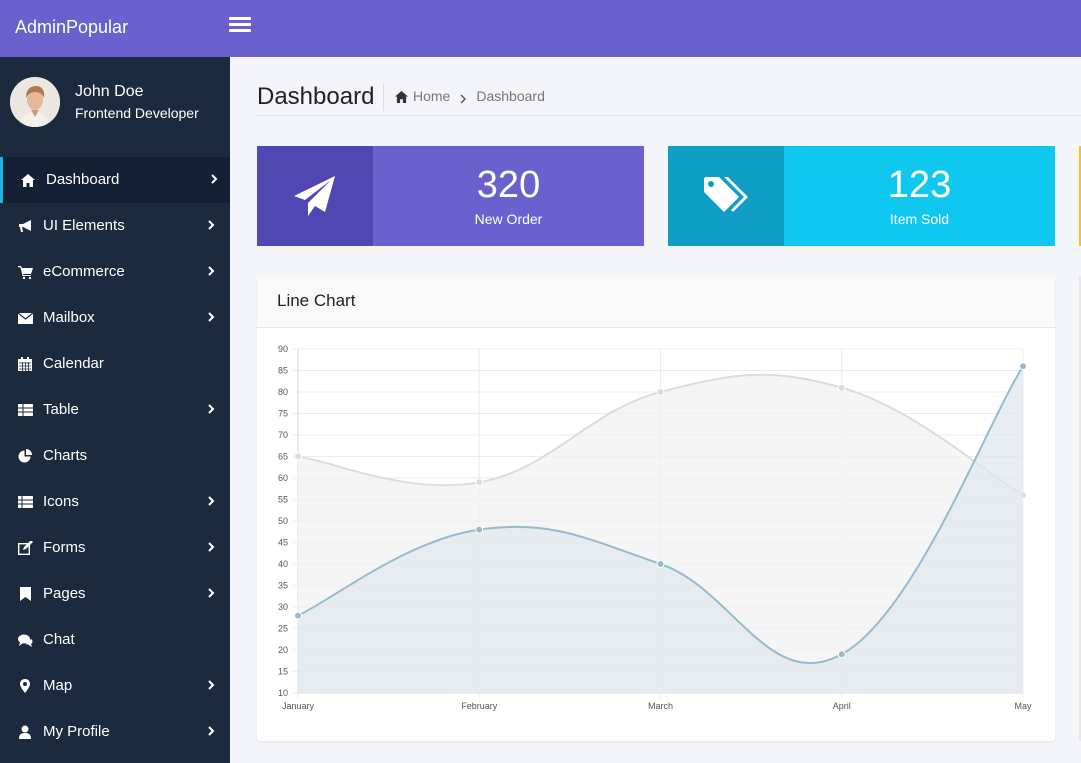 The width and height of the screenshot is (1081, 763). Describe the element at coordinates (919, 219) in the screenshot. I see `stat-label: Item Sold` at that location.